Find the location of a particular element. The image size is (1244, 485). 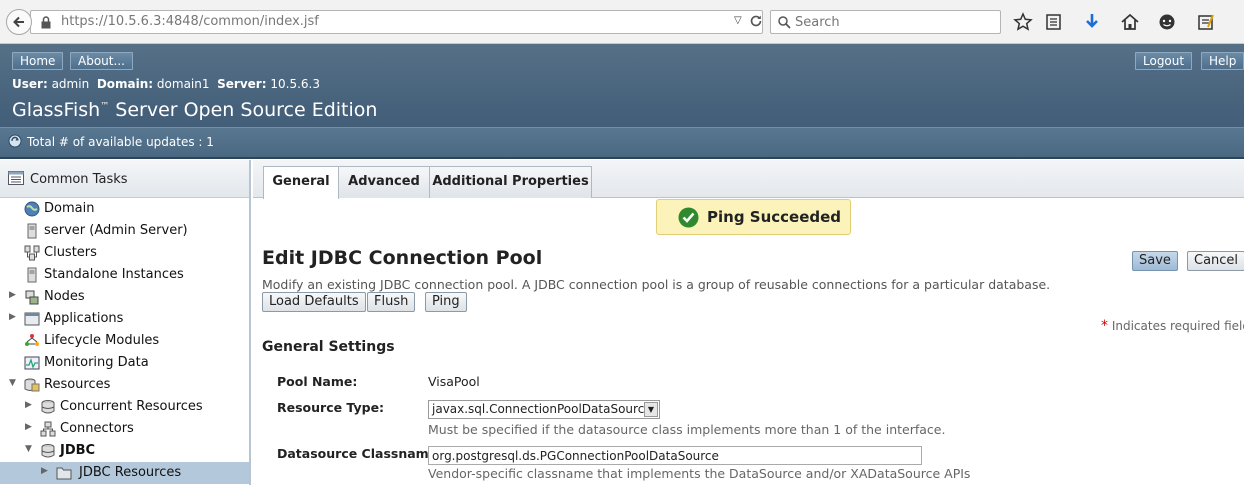

chevron-down-icon: ▽ is located at coordinates (738, 20).